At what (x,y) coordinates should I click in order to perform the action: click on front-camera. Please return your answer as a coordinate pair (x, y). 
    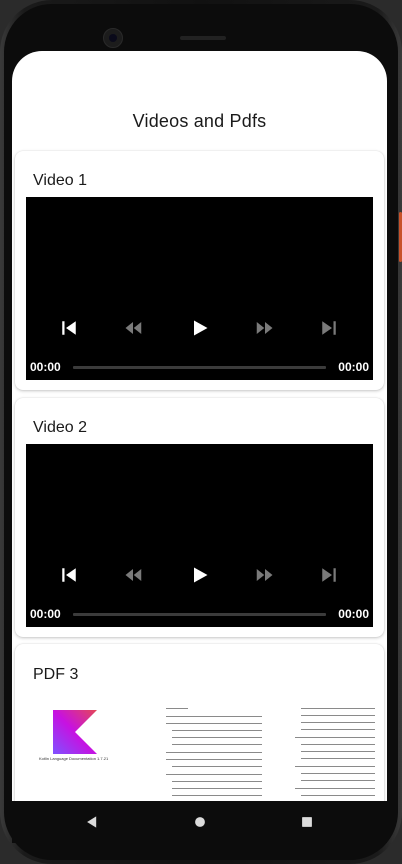
    Looking at the image, I should click on (113, 38).